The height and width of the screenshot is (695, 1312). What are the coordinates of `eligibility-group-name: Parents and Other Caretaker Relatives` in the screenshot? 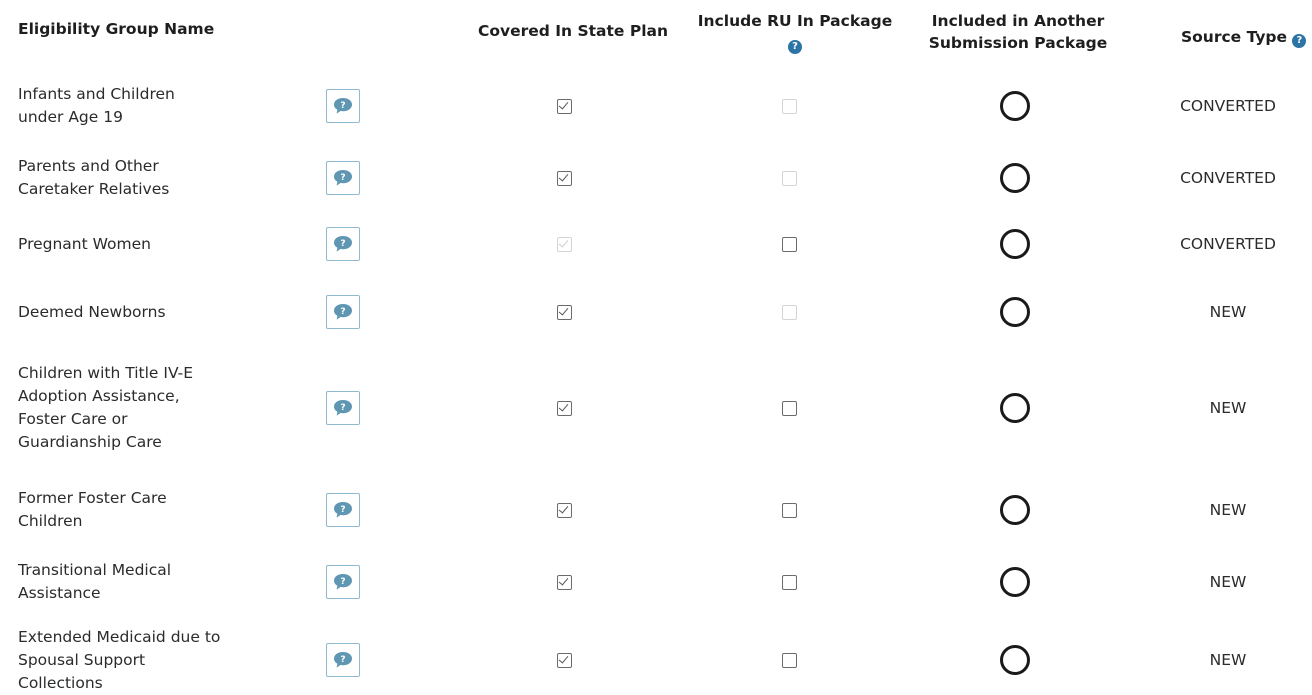 It's located at (94, 177).